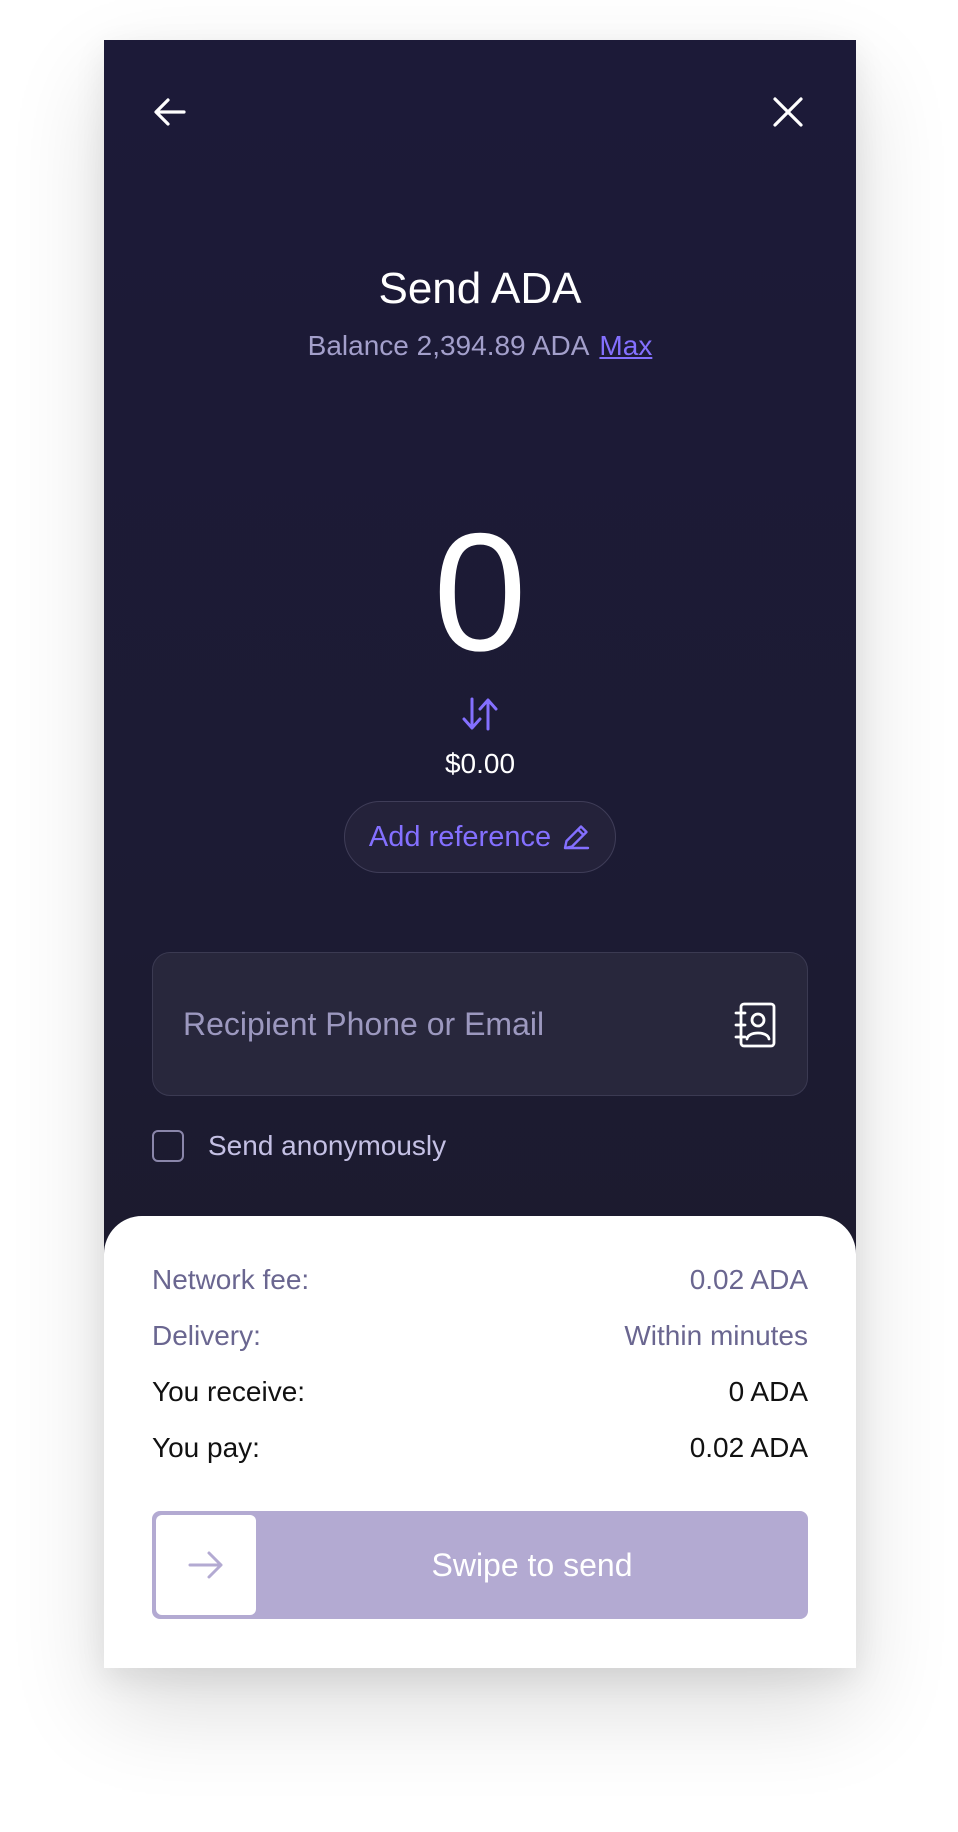  What do you see at coordinates (231, 1279) in the screenshot?
I see `network-fee-label: Network fee:` at bounding box center [231, 1279].